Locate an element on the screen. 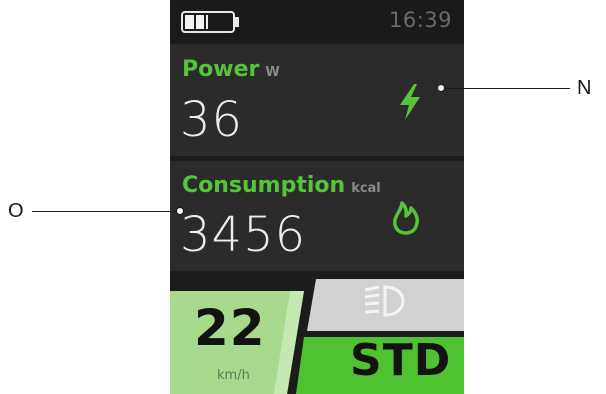  mode-button-label: STD is located at coordinates (400, 361).